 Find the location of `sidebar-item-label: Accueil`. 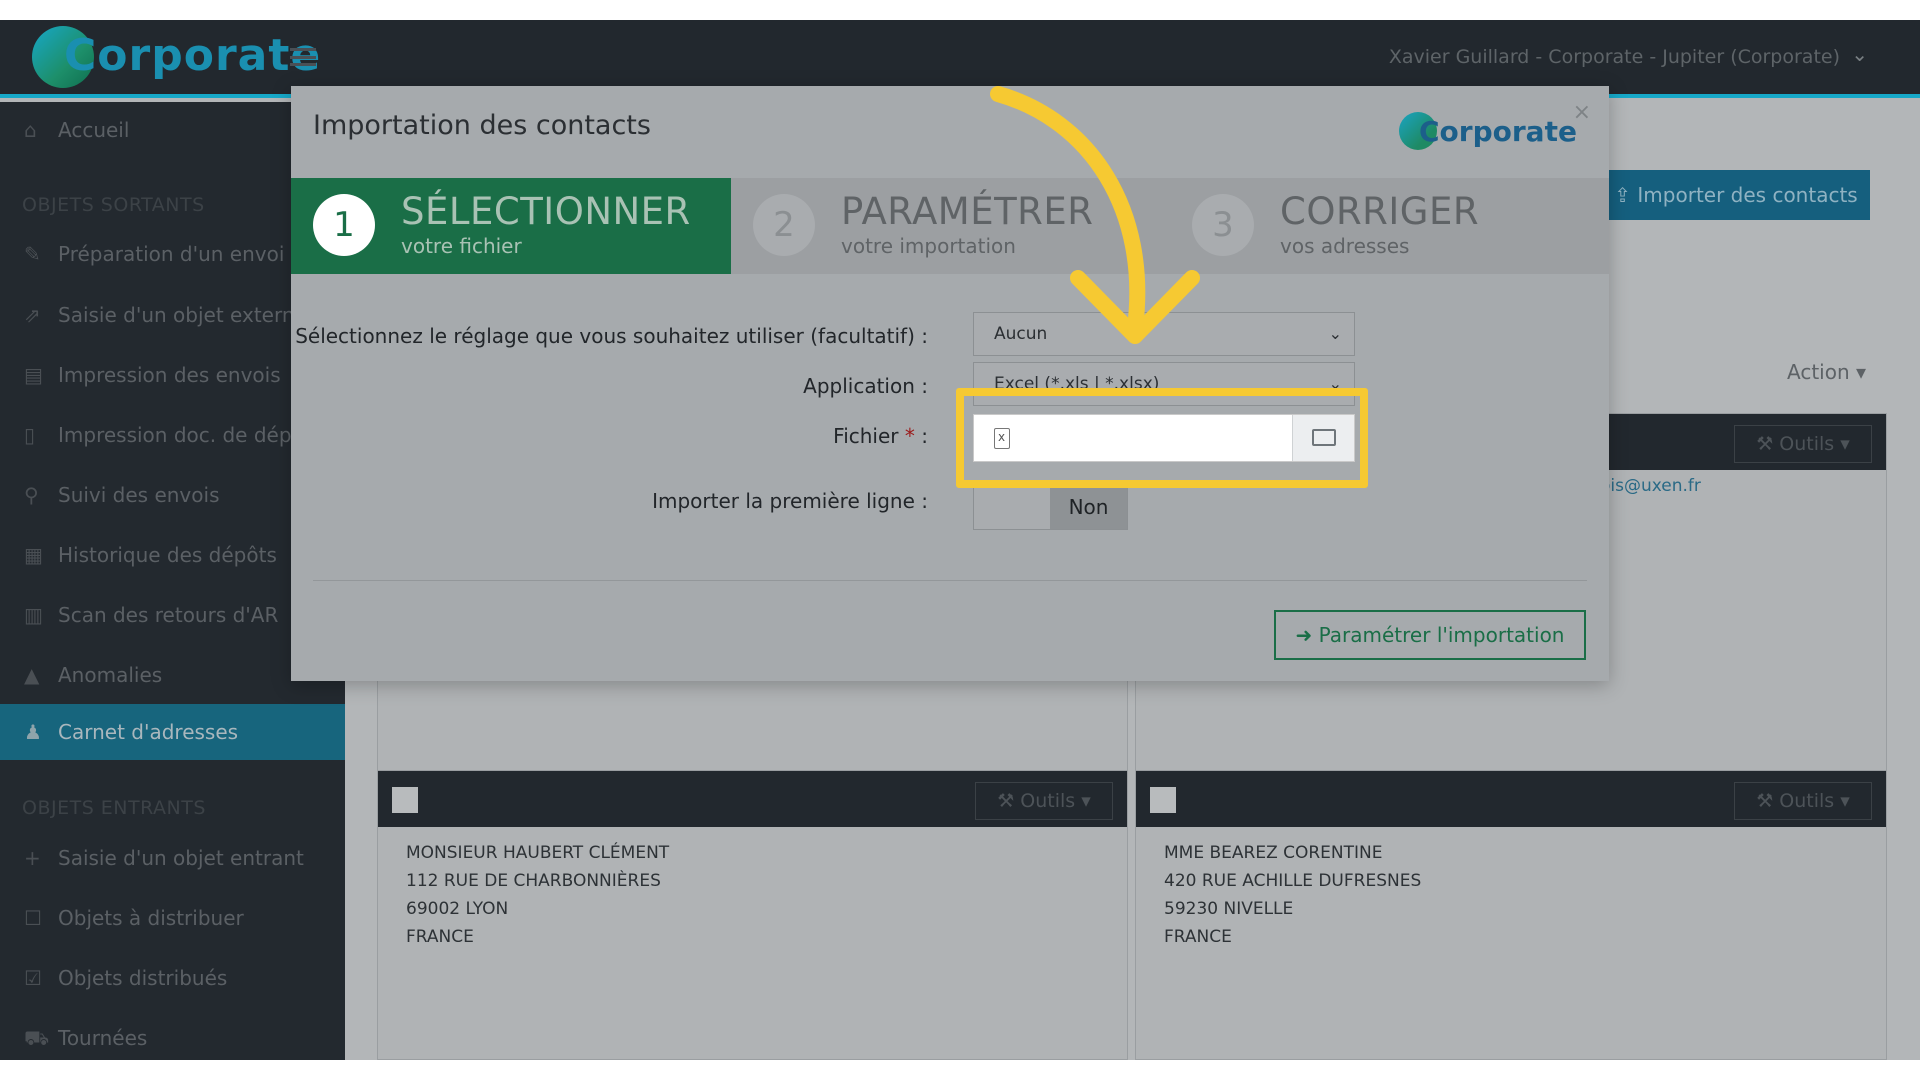

sidebar-item-label: Accueil is located at coordinates (94, 130).